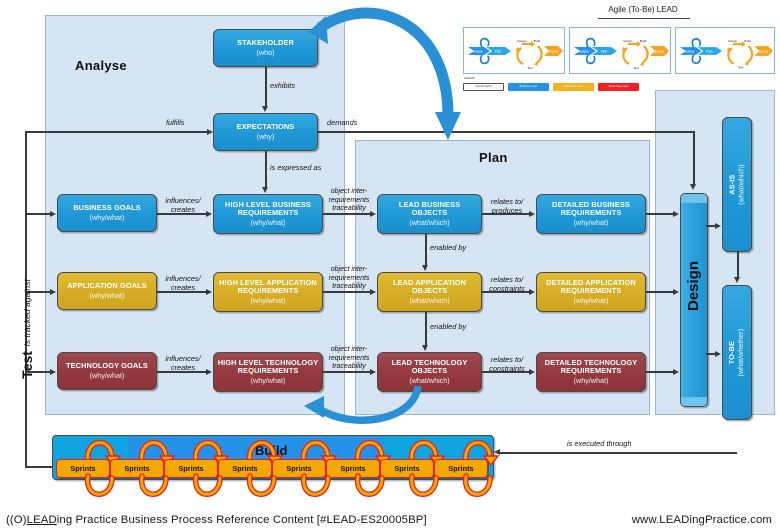  What do you see at coordinates (425, 268) in the screenshot?
I see `arrowhead-lbo-lao` at bounding box center [425, 268].